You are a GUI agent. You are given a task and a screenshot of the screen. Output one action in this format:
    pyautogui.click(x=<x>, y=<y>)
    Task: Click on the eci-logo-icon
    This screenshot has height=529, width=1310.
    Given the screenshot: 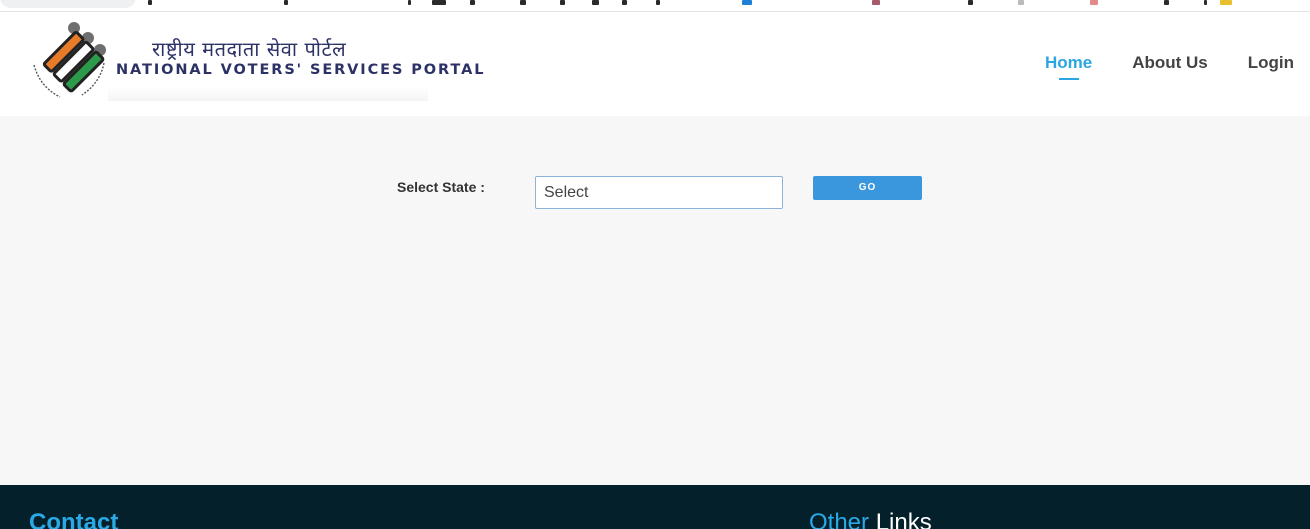 What is the action you would take?
    pyautogui.click(x=69, y=60)
    